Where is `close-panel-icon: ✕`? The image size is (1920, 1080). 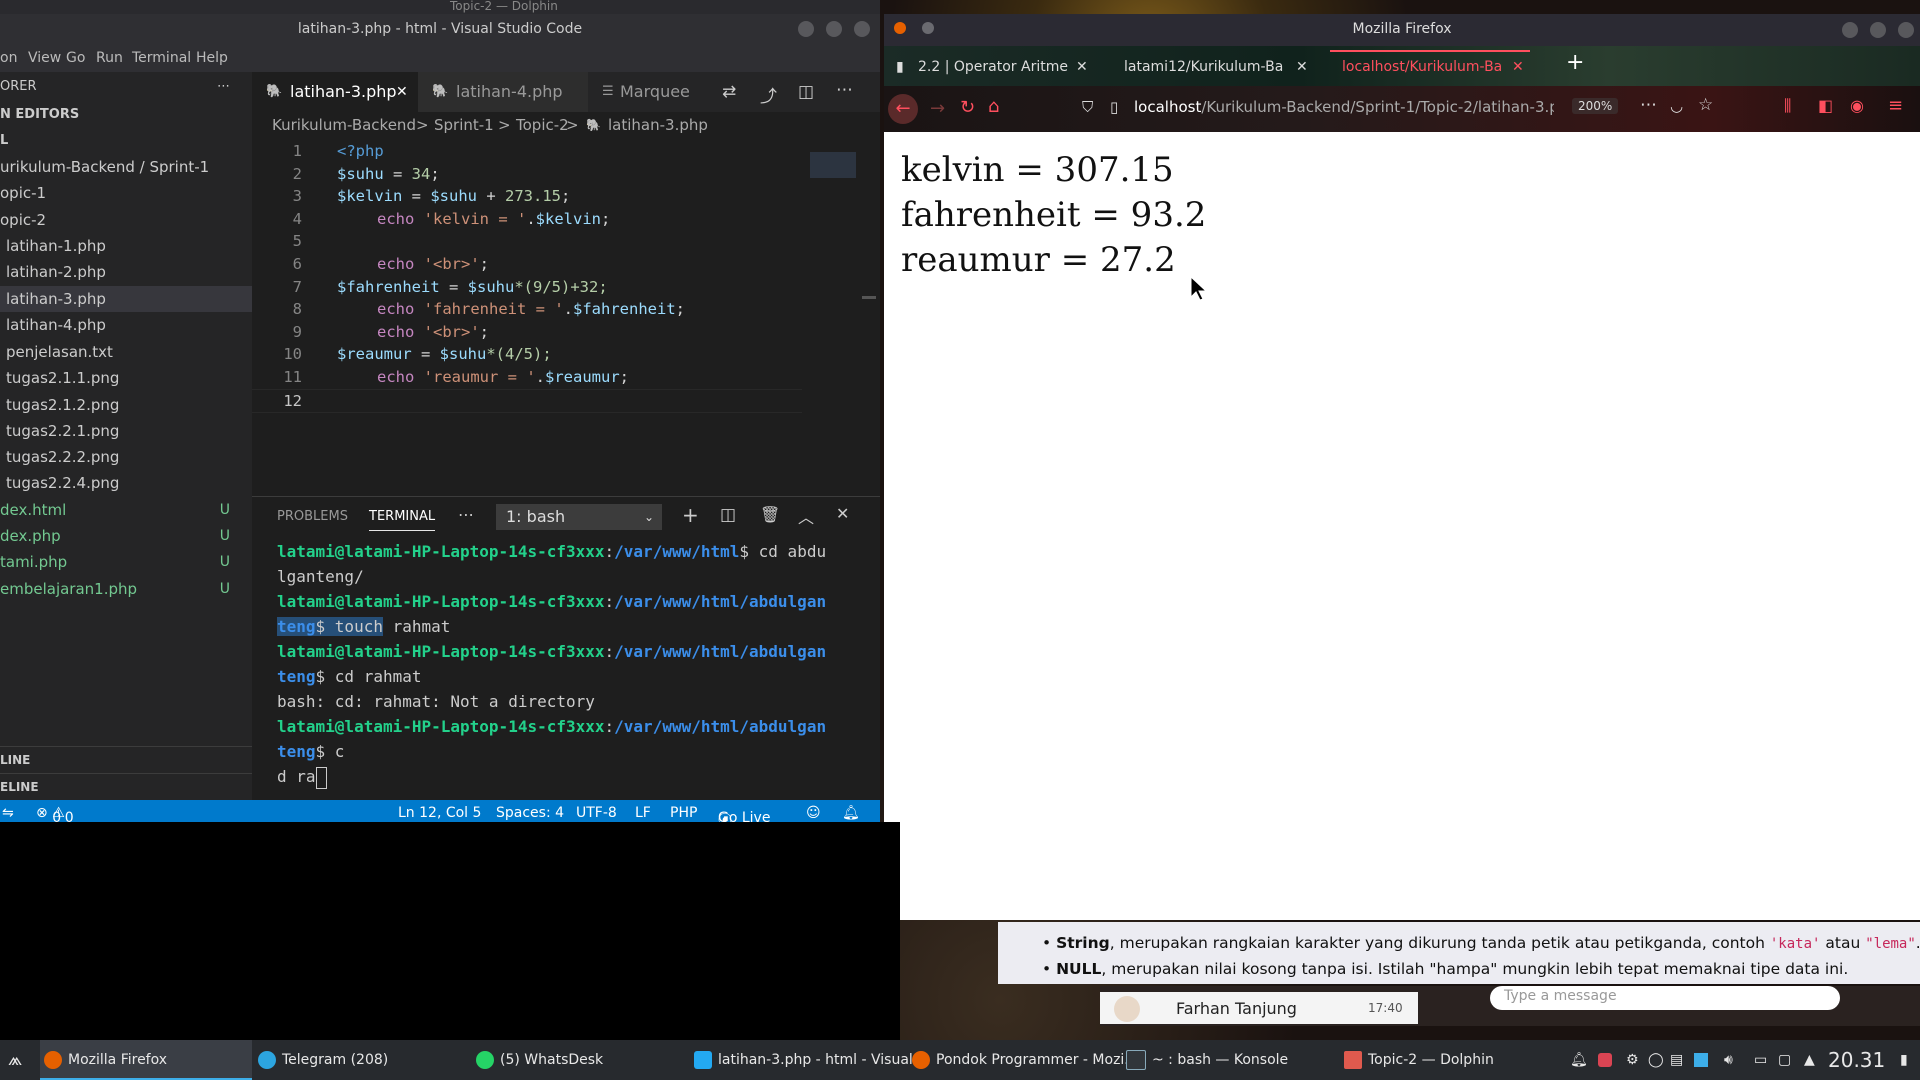 close-panel-icon: ✕ is located at coordinates (842, 513).